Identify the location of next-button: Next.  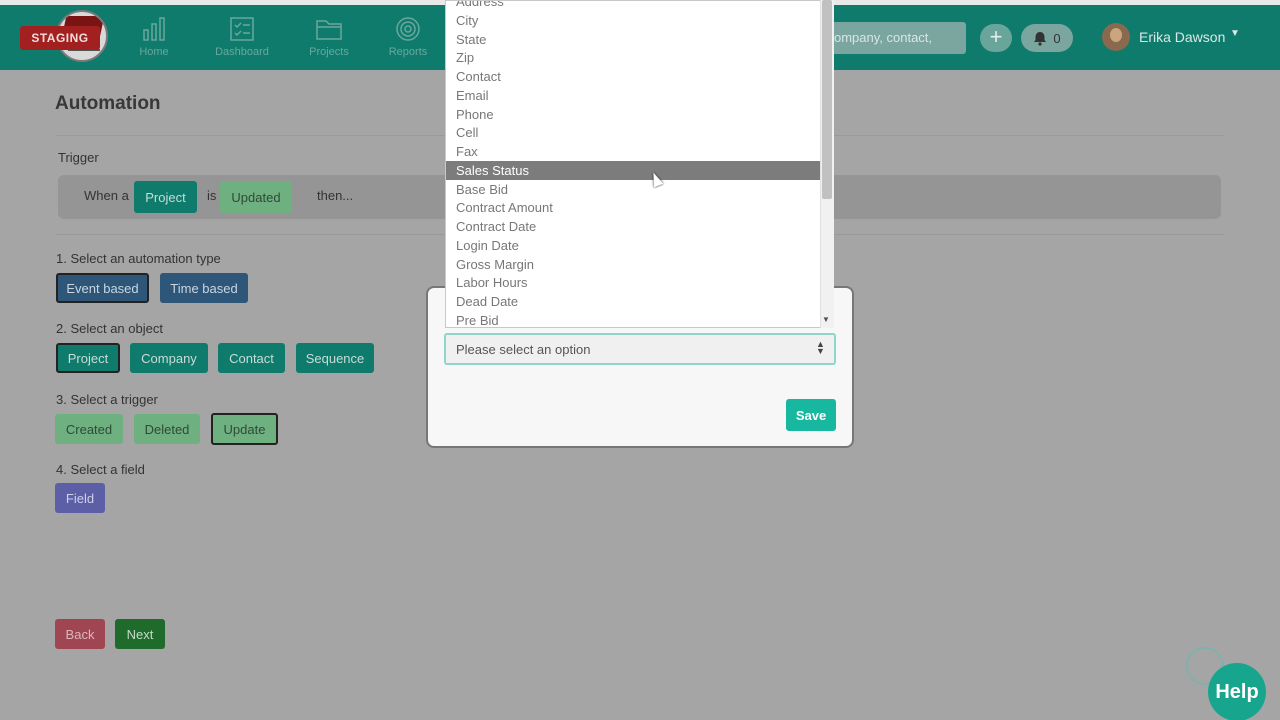
(140, 634).